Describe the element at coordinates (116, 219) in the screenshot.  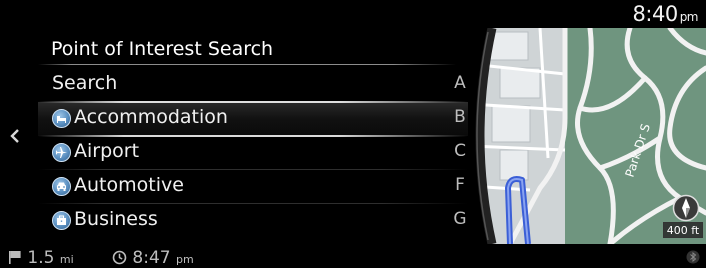
I see `list-item-label: Business` at that location.